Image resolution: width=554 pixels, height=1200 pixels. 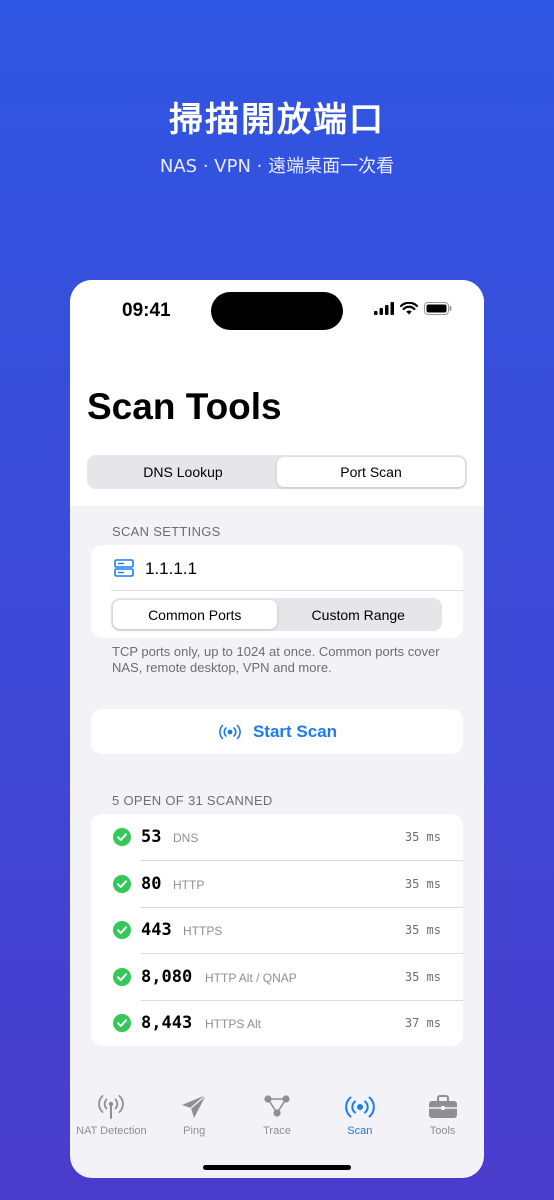 I want to click on status-time: 09:41, so click(x=146, y=310).